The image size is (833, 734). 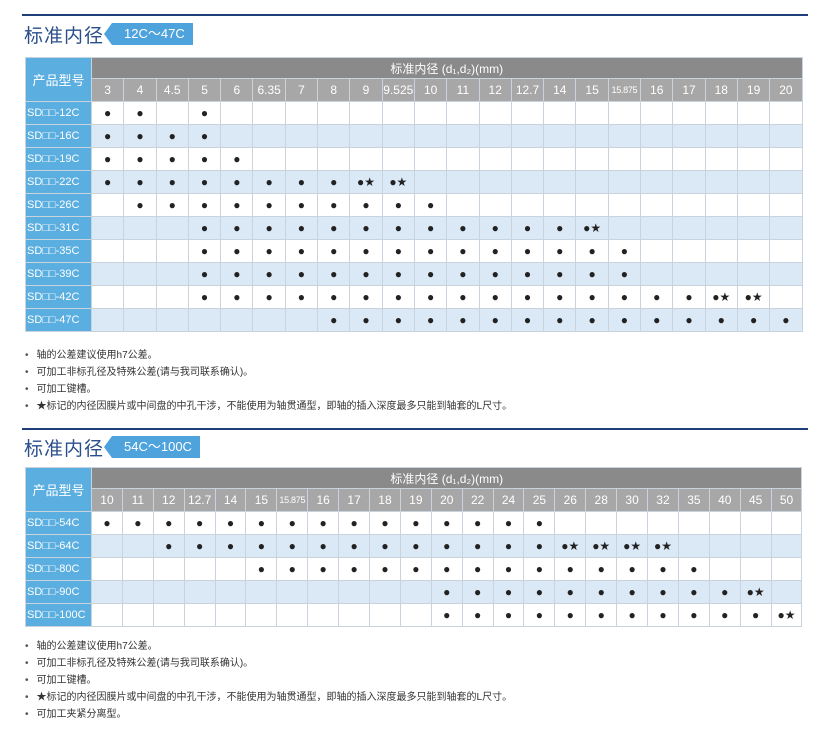 I want to click on size-header: 40, so click(x=724, y=500).